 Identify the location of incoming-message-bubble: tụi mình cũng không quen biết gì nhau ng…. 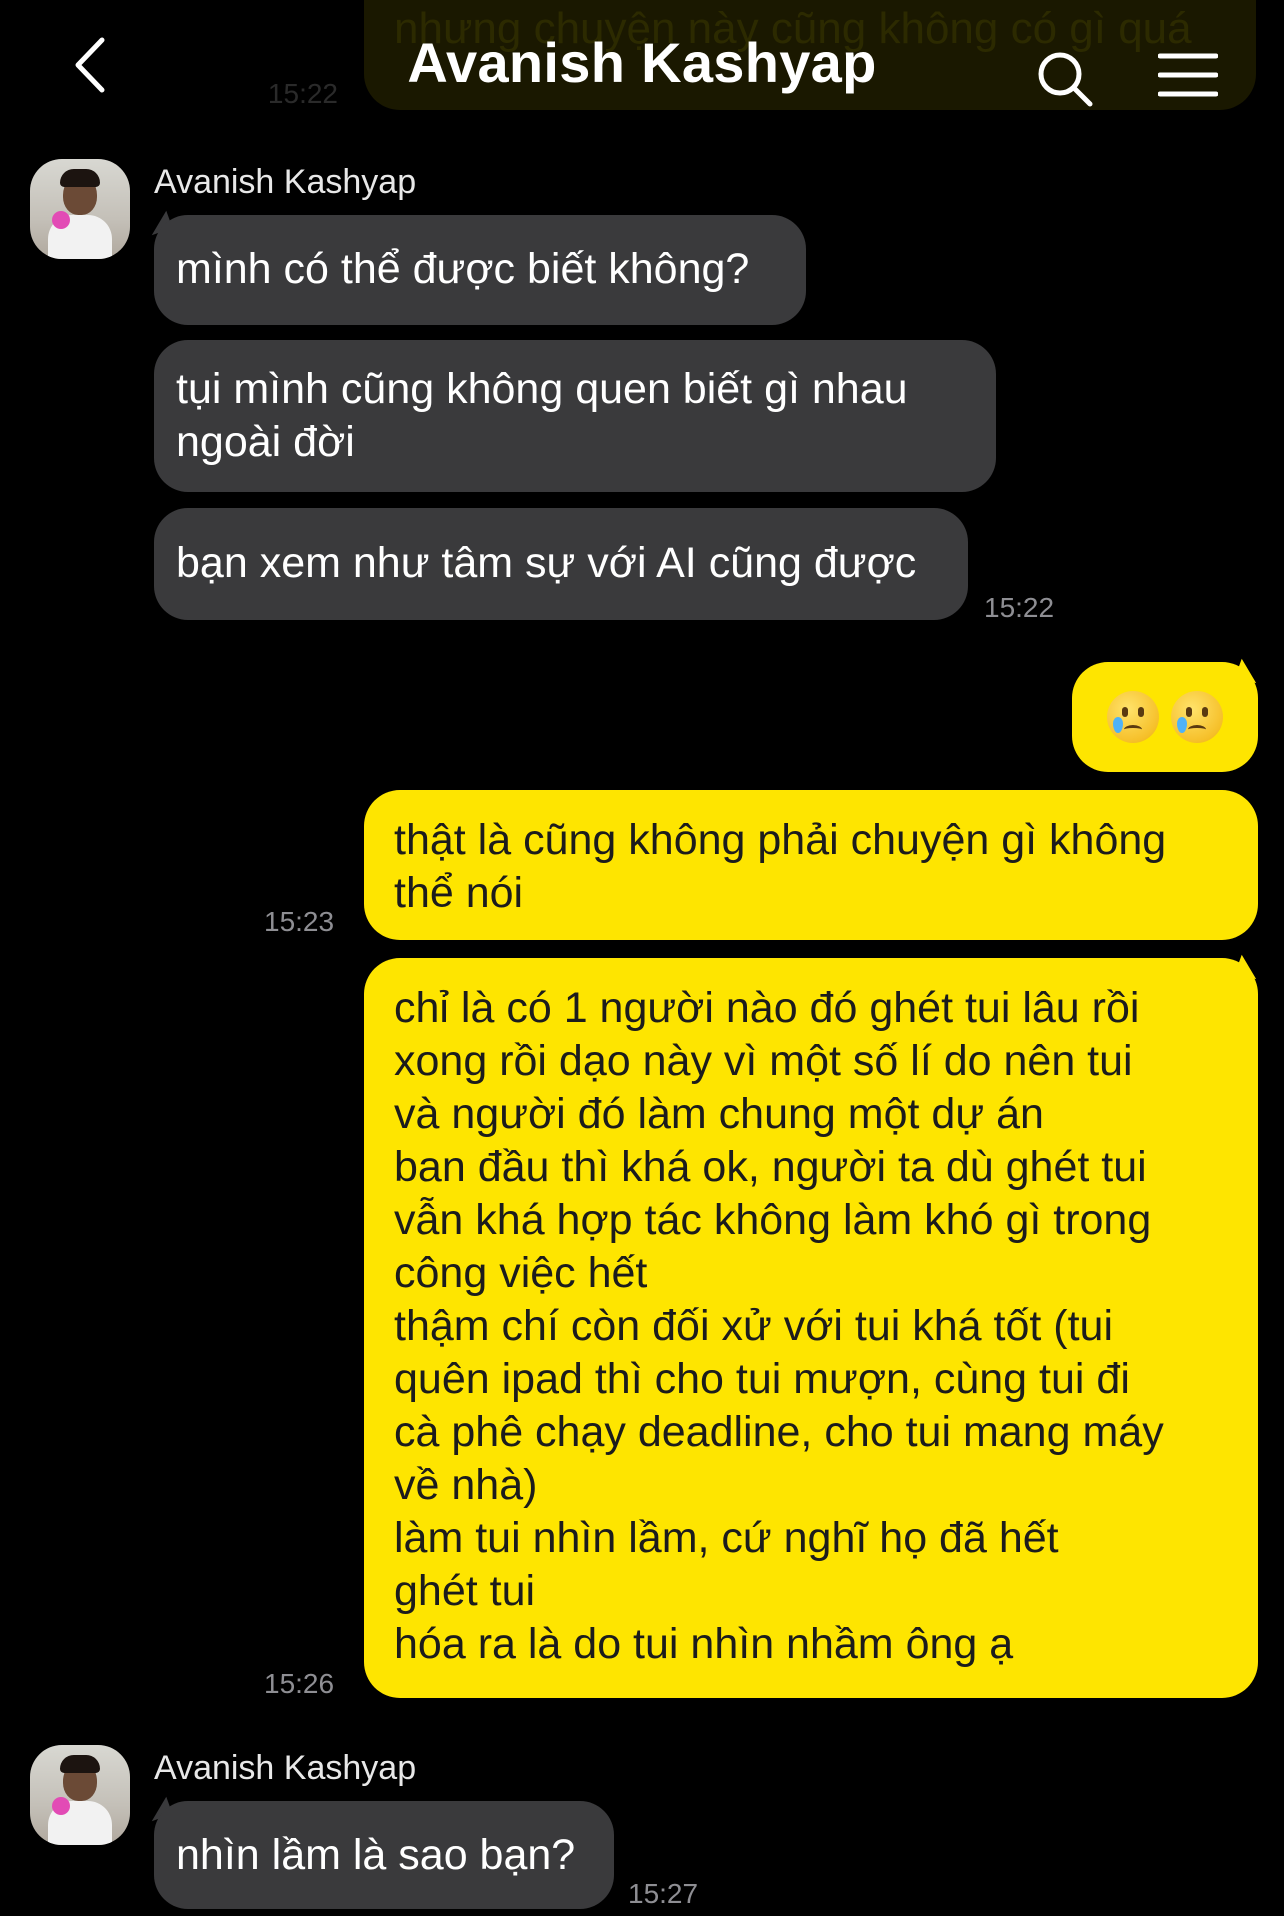
(575, 416).